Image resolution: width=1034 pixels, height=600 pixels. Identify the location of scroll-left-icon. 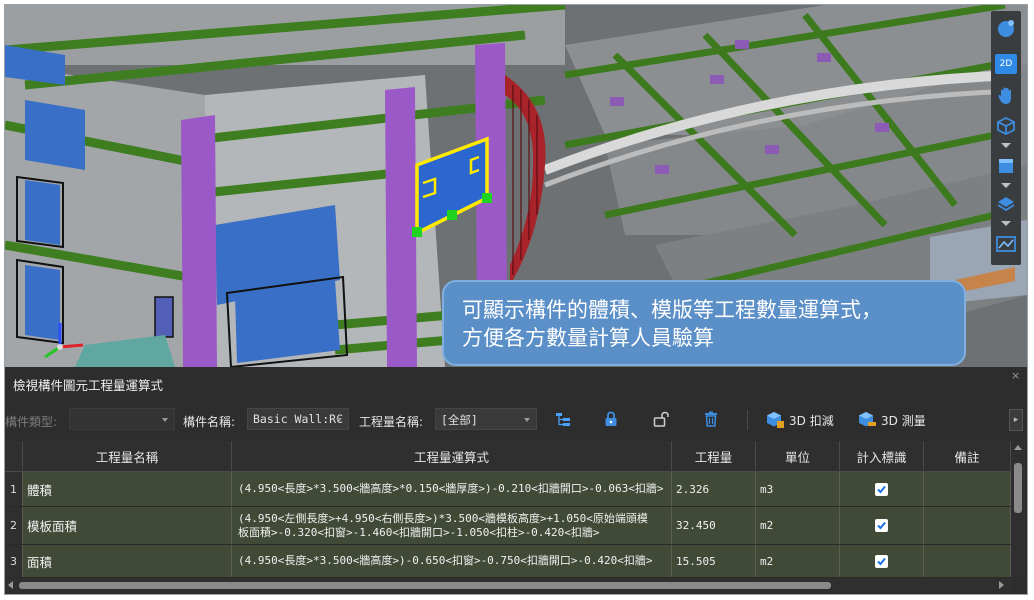
(10, 585).